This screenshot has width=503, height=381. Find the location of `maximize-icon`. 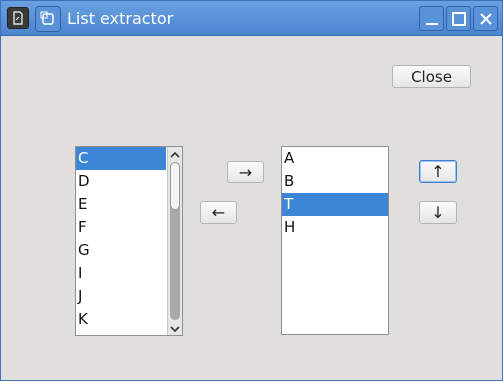

maximize-icon is located at coordinates (459, 19).